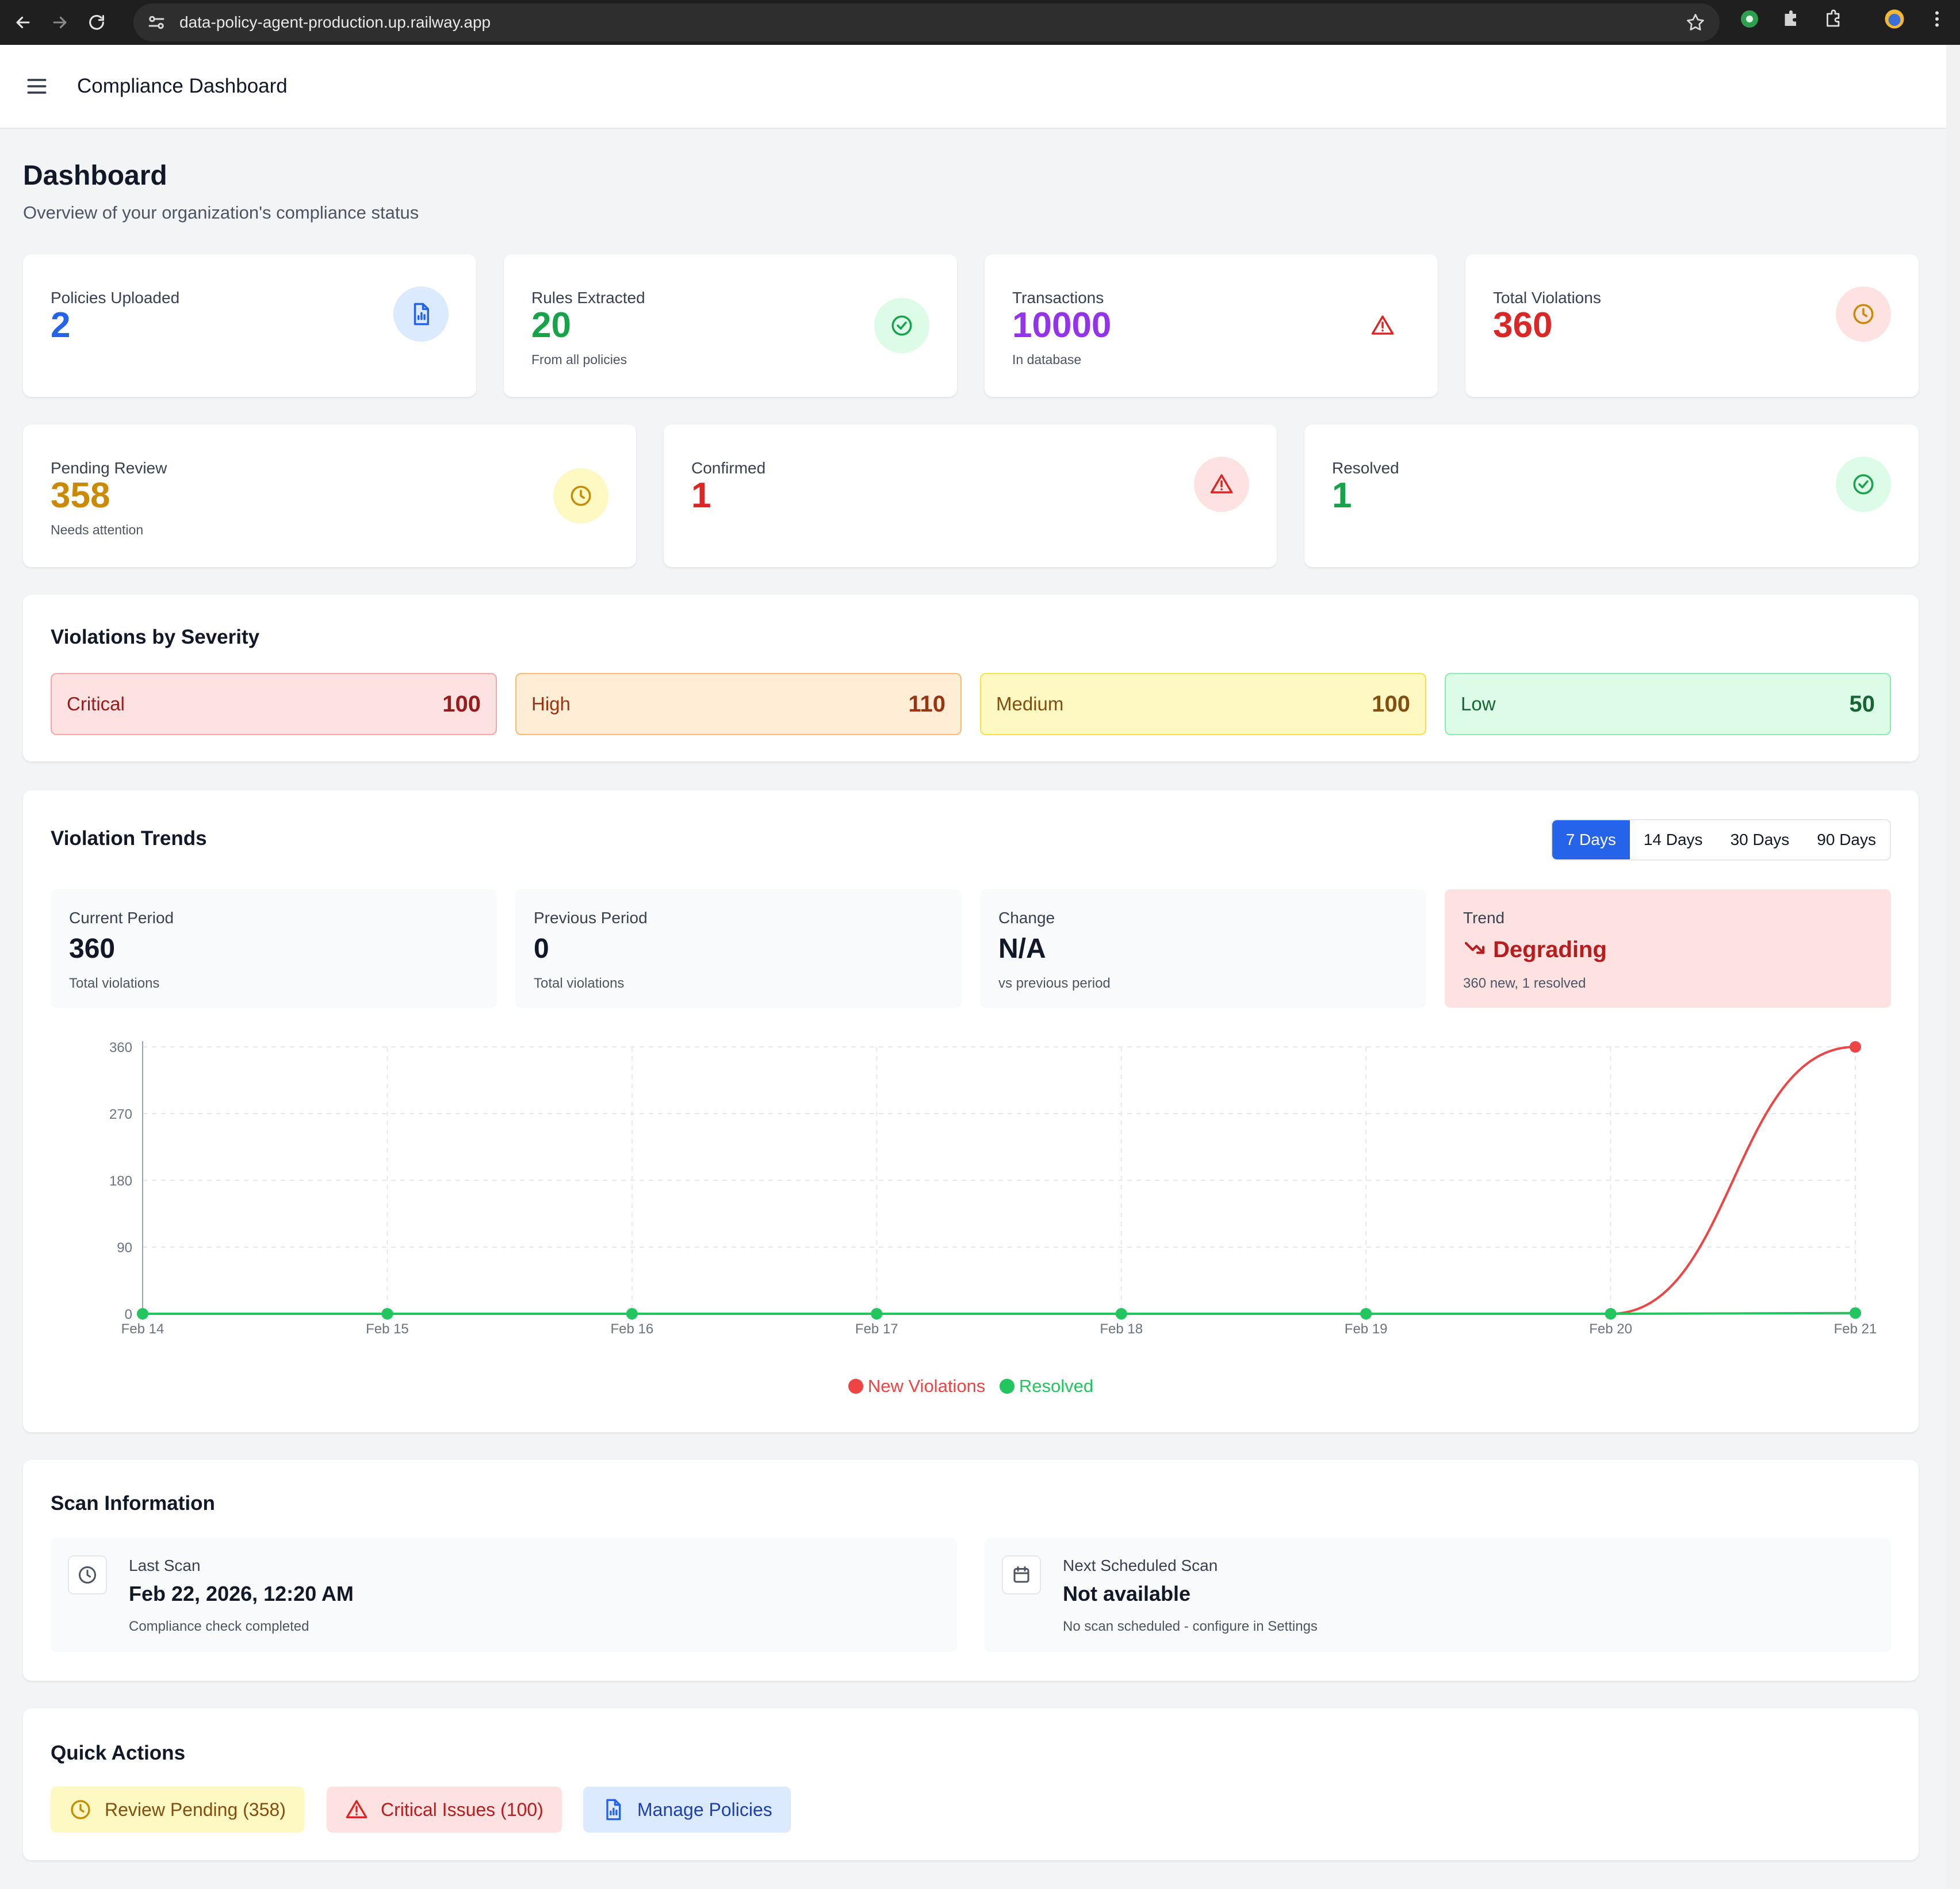  What do you see at coordinates (738, 704) in the screenshot?
I see `severity-high: High 110` at bounding box center [738, 704].